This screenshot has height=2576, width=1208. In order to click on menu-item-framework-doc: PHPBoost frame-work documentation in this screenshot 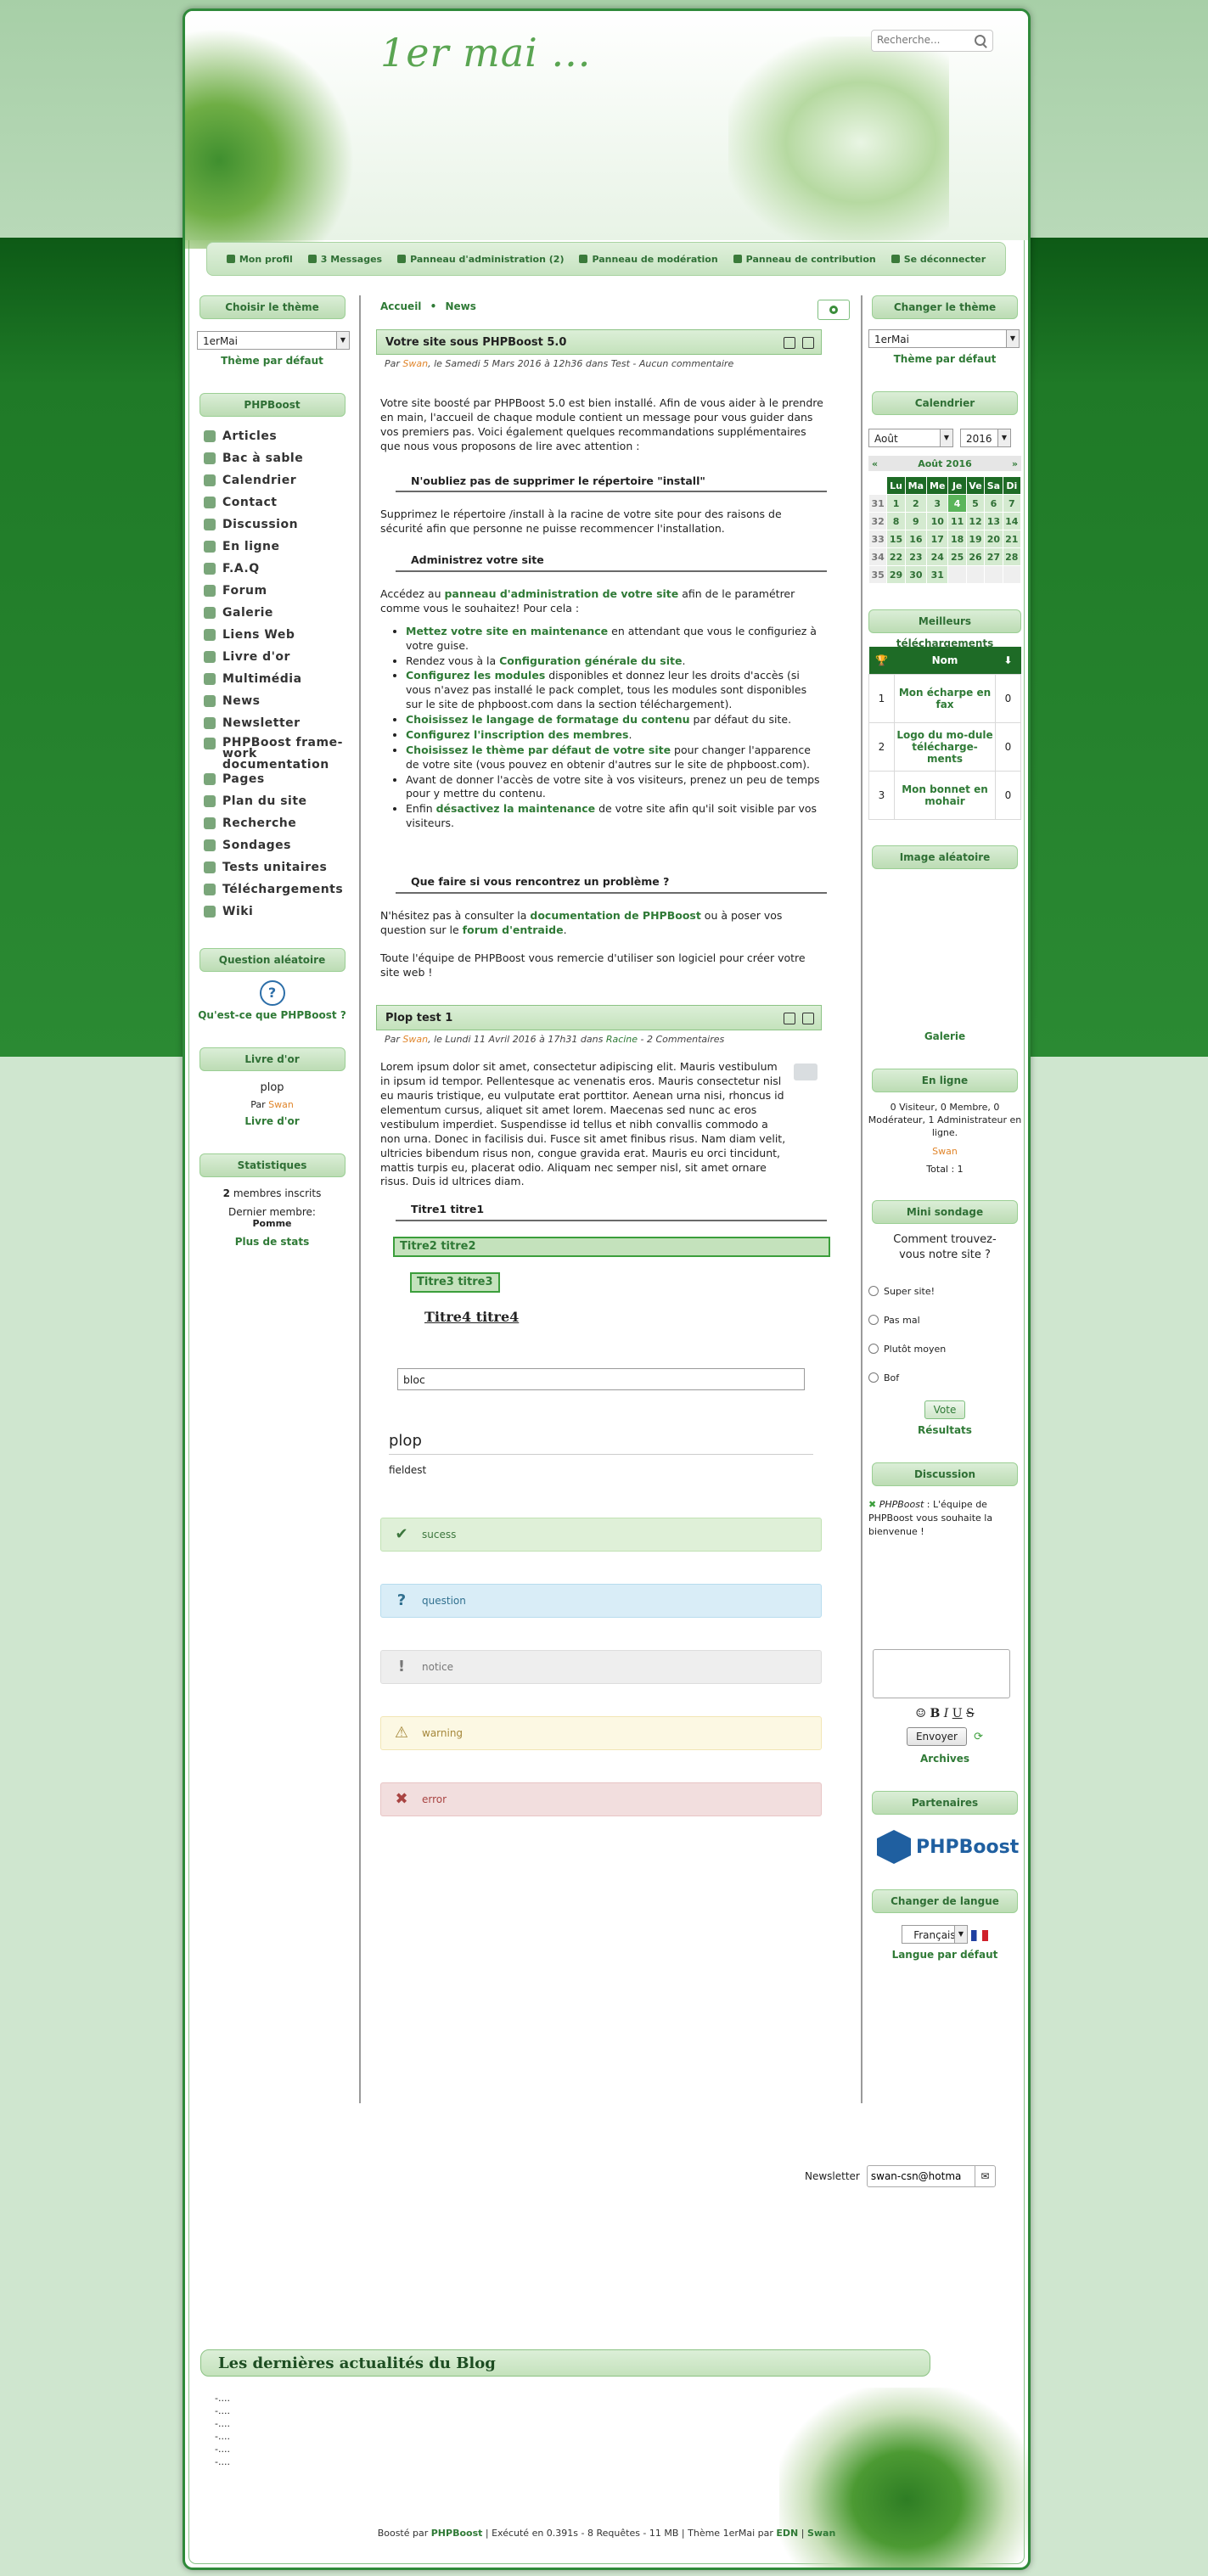, I will do `click(281, 752)`.